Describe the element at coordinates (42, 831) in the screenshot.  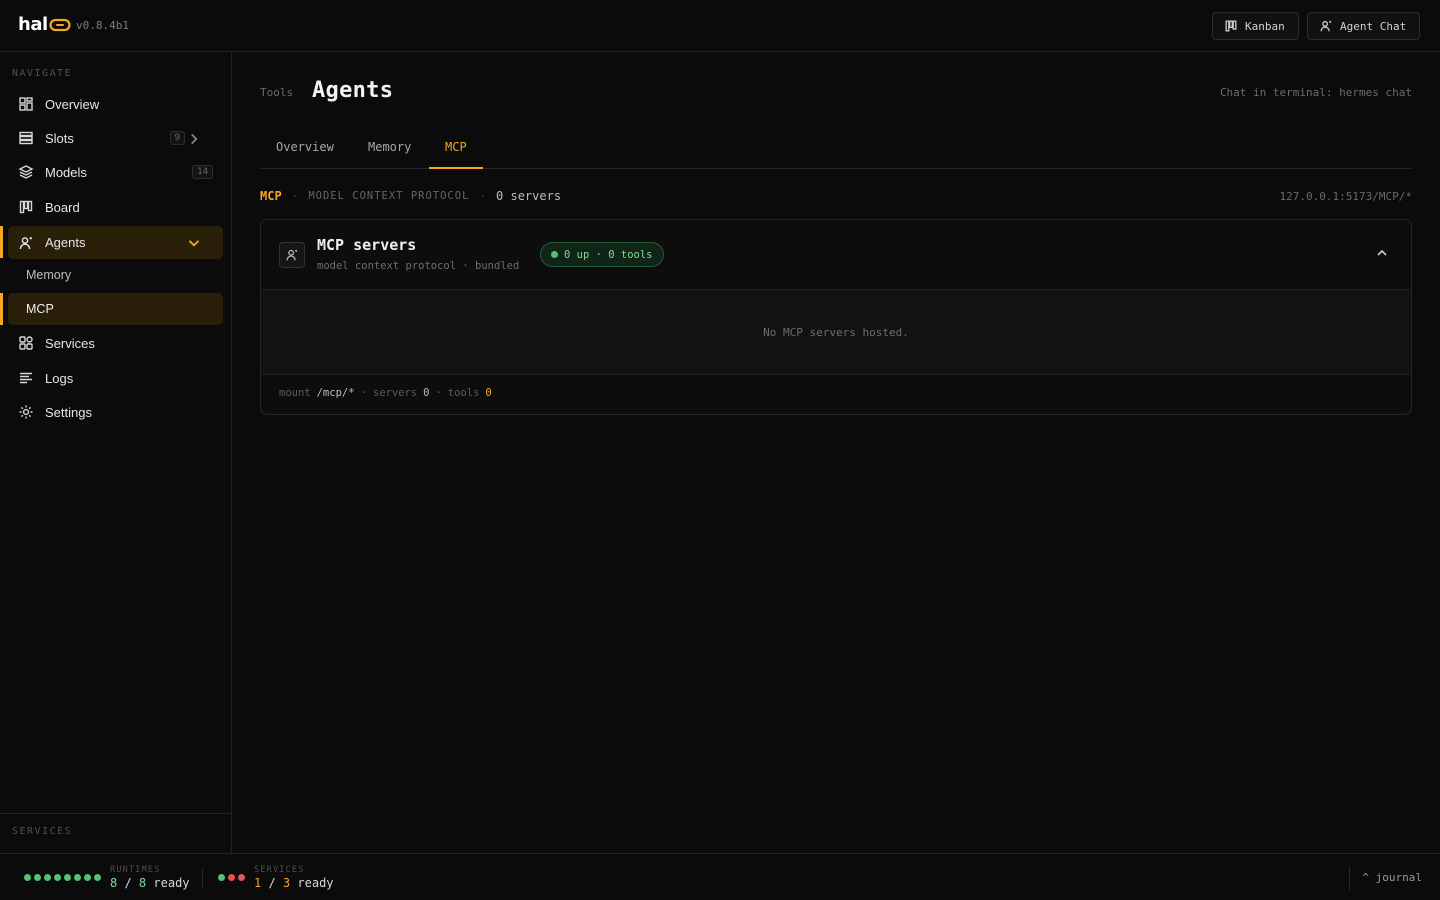
I see `services-section-label: SERVICES` at that location.